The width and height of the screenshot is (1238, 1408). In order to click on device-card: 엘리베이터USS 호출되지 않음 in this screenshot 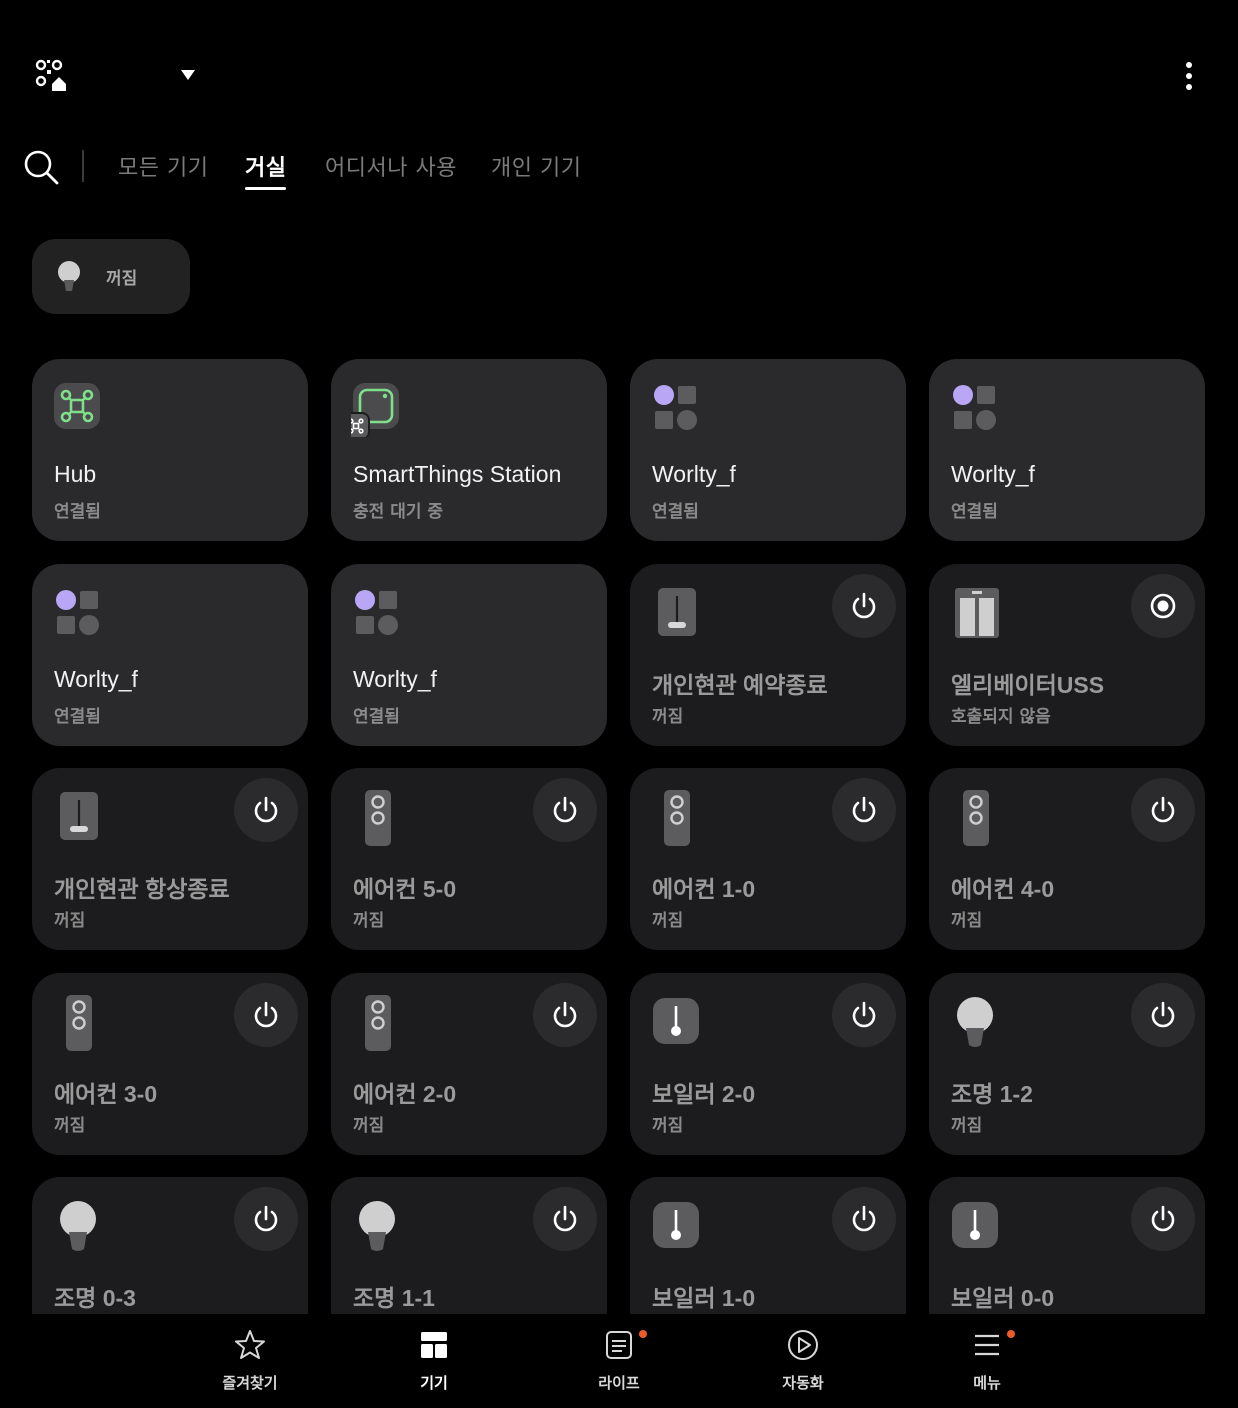, I will do `click(1067, 655)`.